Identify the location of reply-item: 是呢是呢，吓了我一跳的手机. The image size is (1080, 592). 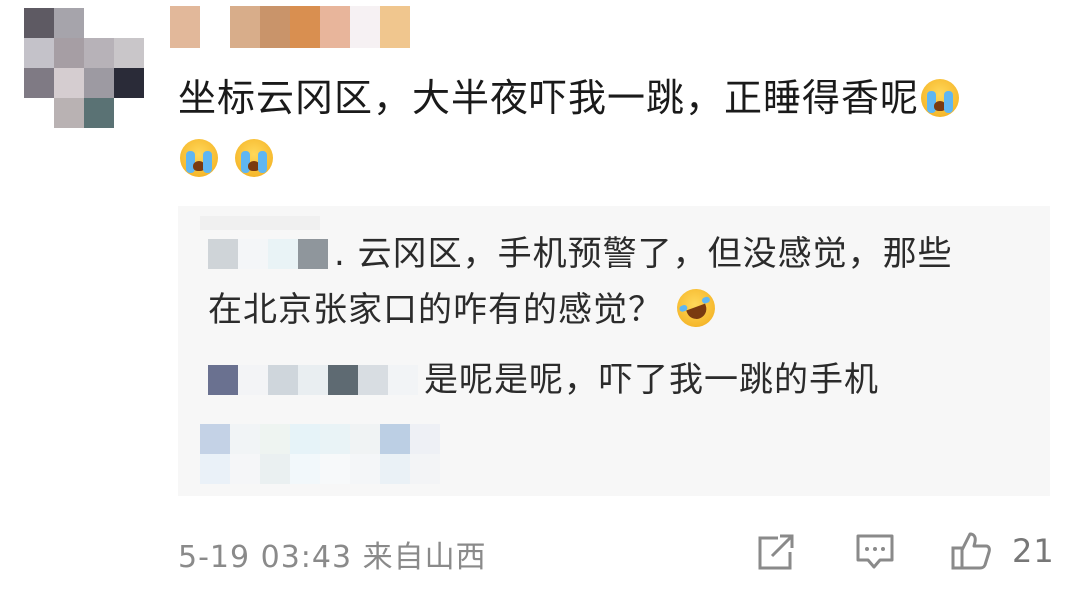
(623, 380).